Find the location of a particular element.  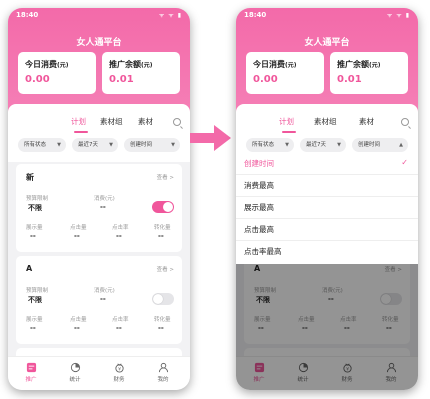

profile-icon is located at coordinates (163, 367).